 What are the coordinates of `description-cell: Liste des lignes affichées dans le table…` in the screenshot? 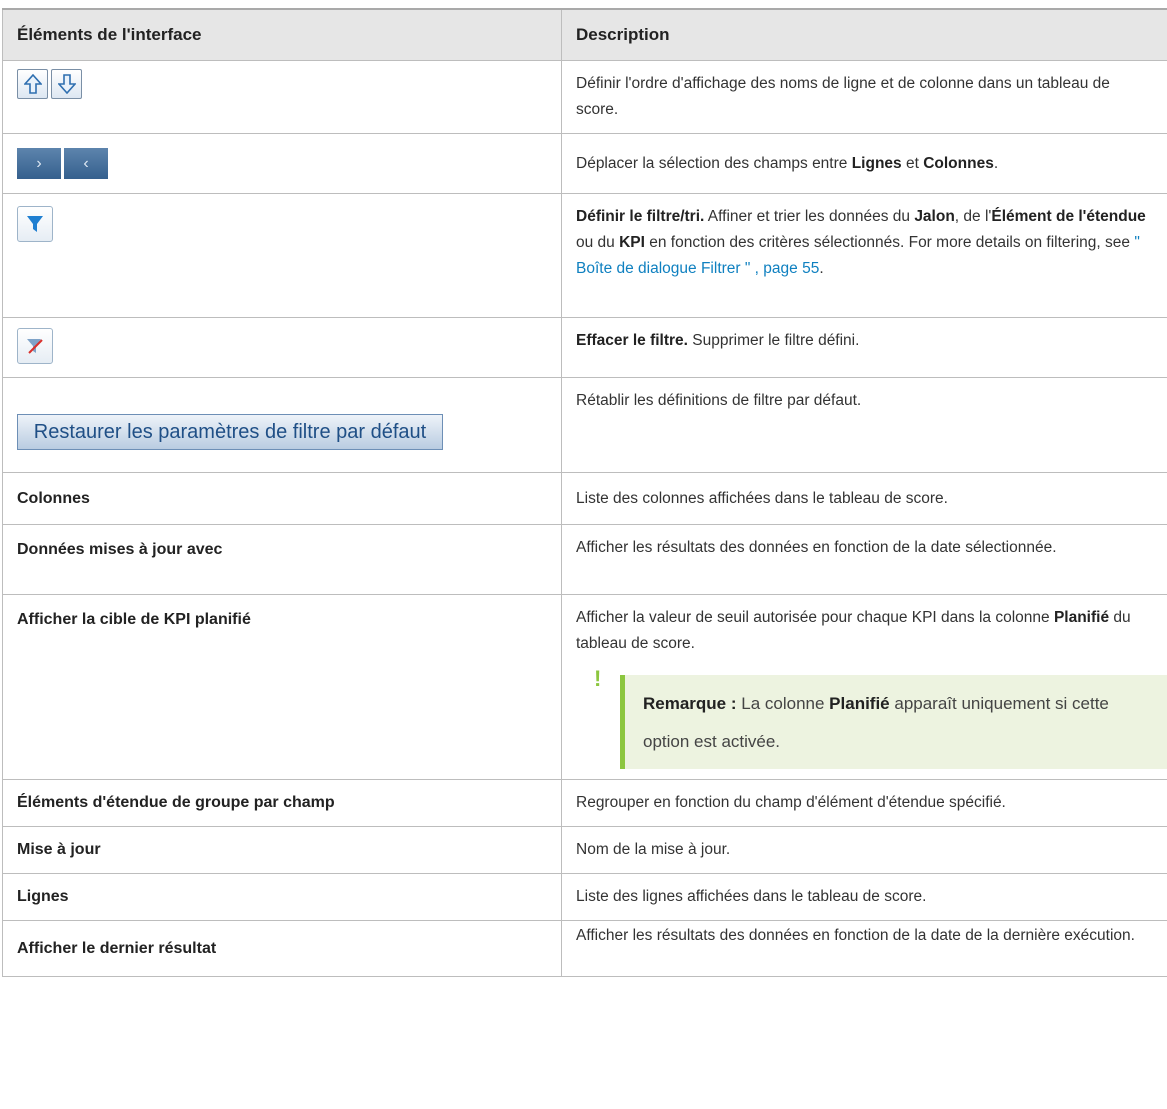 It's located at (864, 897).